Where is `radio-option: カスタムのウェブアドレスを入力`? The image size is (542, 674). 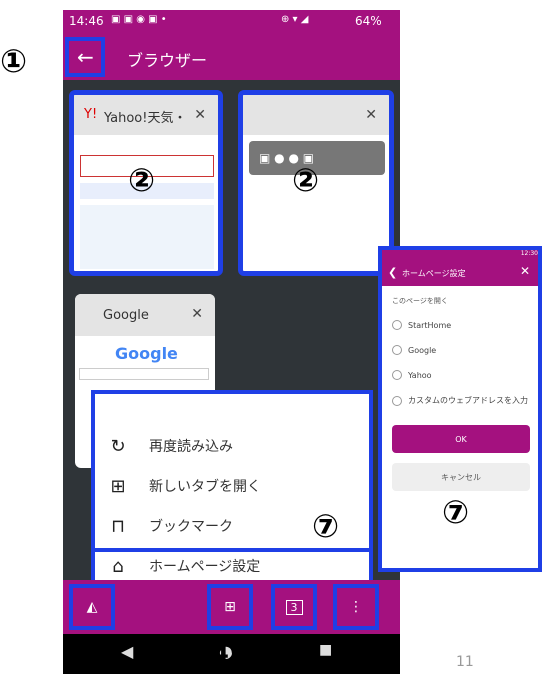
radio-option: カスタムのウェブアドレスを入力 is located at coordinates (460, 400).